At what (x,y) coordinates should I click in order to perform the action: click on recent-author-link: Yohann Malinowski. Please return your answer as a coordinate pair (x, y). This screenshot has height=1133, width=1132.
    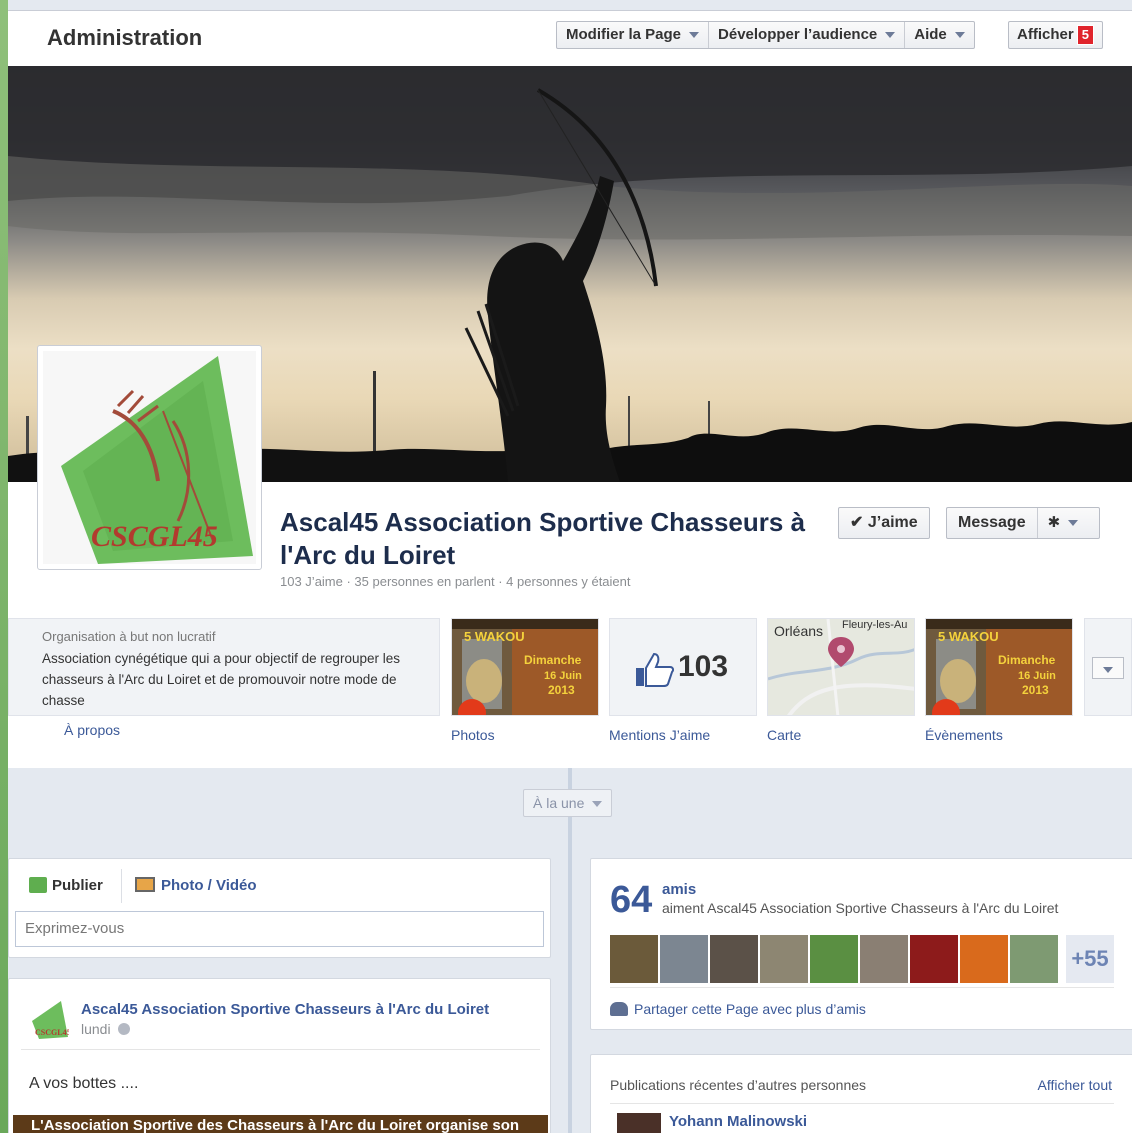
    Looking at the image, I should click on (738, 1121).